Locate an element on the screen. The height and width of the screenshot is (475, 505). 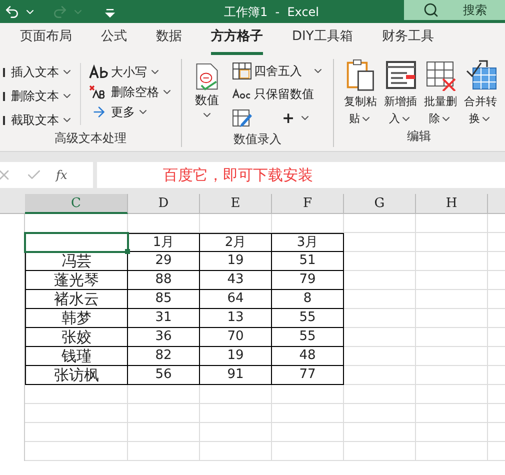
table-cell: 2月 is located at coordinates (236, 242).